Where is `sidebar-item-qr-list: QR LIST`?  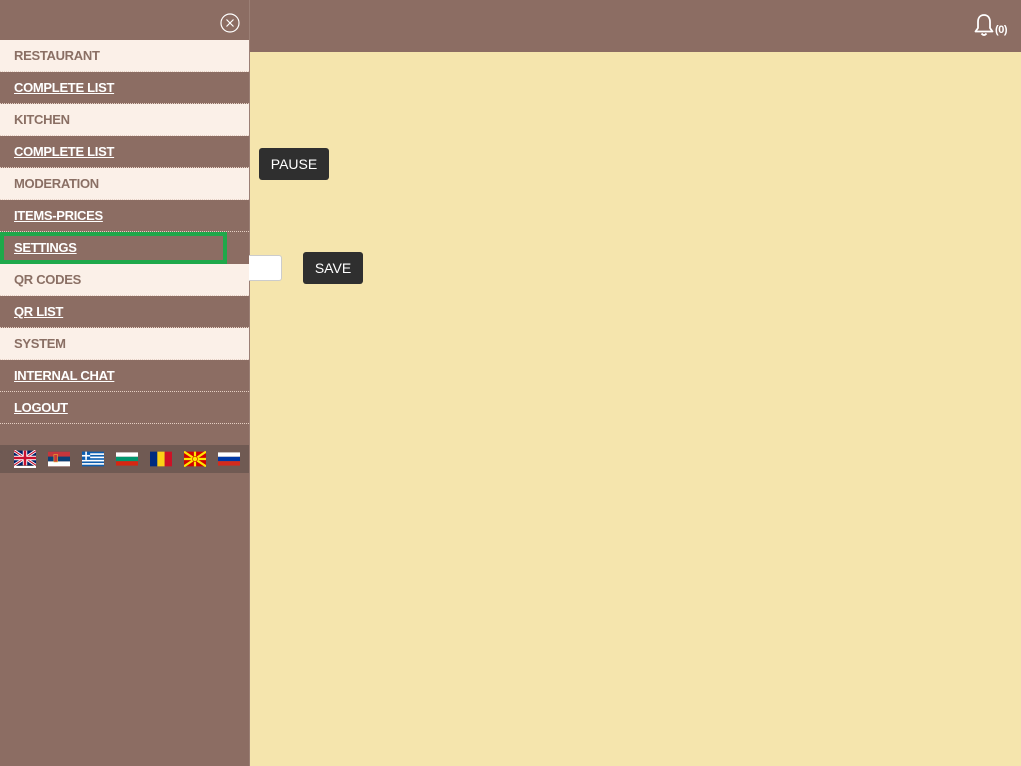 sidebar-item-qr-list: QR LIST is located at coordinates (124, 312).